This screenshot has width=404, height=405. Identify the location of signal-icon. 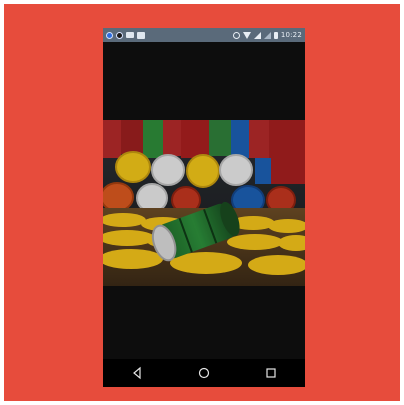
(257, 35).